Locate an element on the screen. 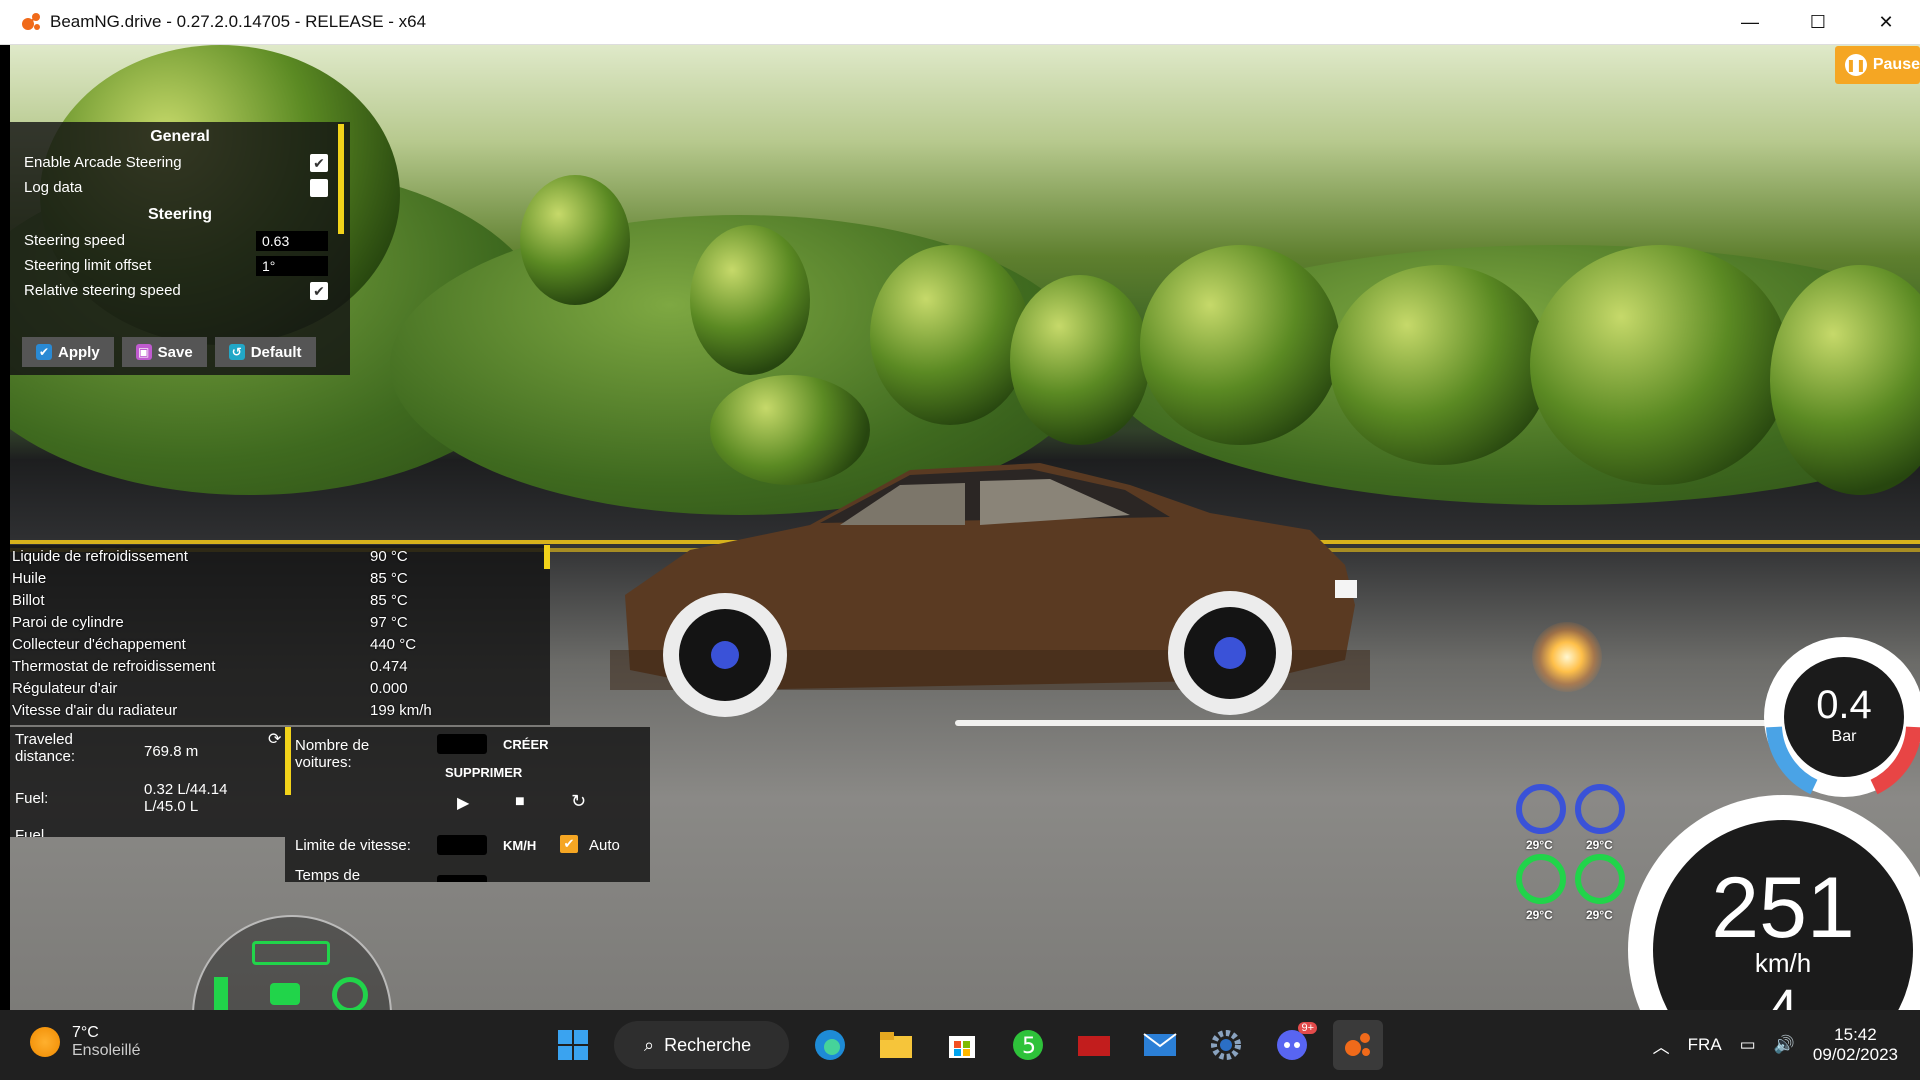 Image resolution: width=1920 pixels, height=1080 pixels. create-button: CRÉER is located at coordinates (526, 744).